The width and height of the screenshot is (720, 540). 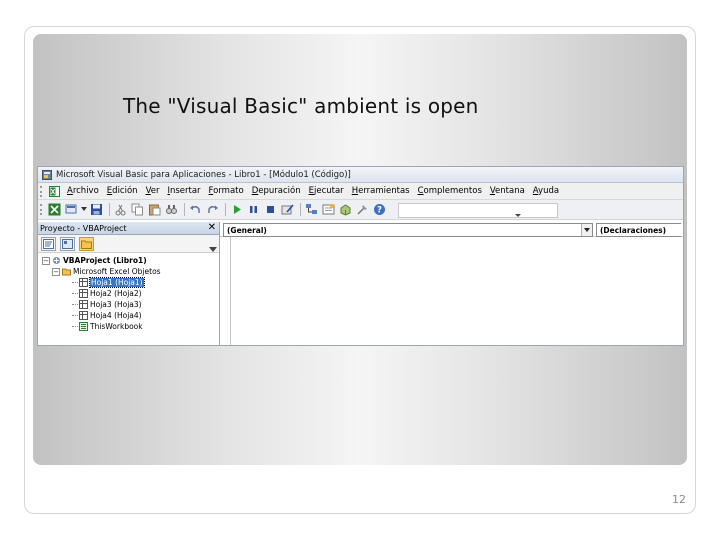 What do you see at coordinates (41, 191) in the screenshot?
I see `menubar-grip` at bounding box center [41, 191].